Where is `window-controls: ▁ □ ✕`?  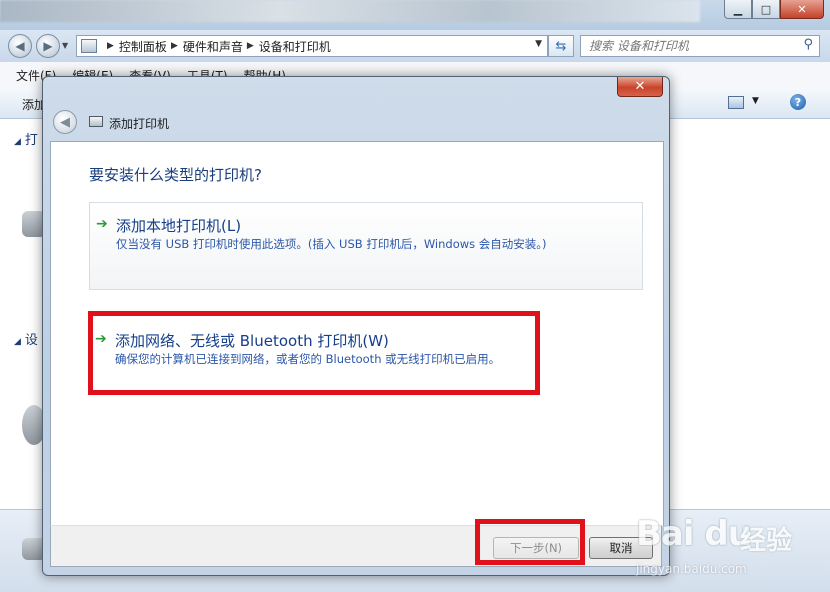
window-controls: ▁ □ ✕ is located at coordinates (774, 9).